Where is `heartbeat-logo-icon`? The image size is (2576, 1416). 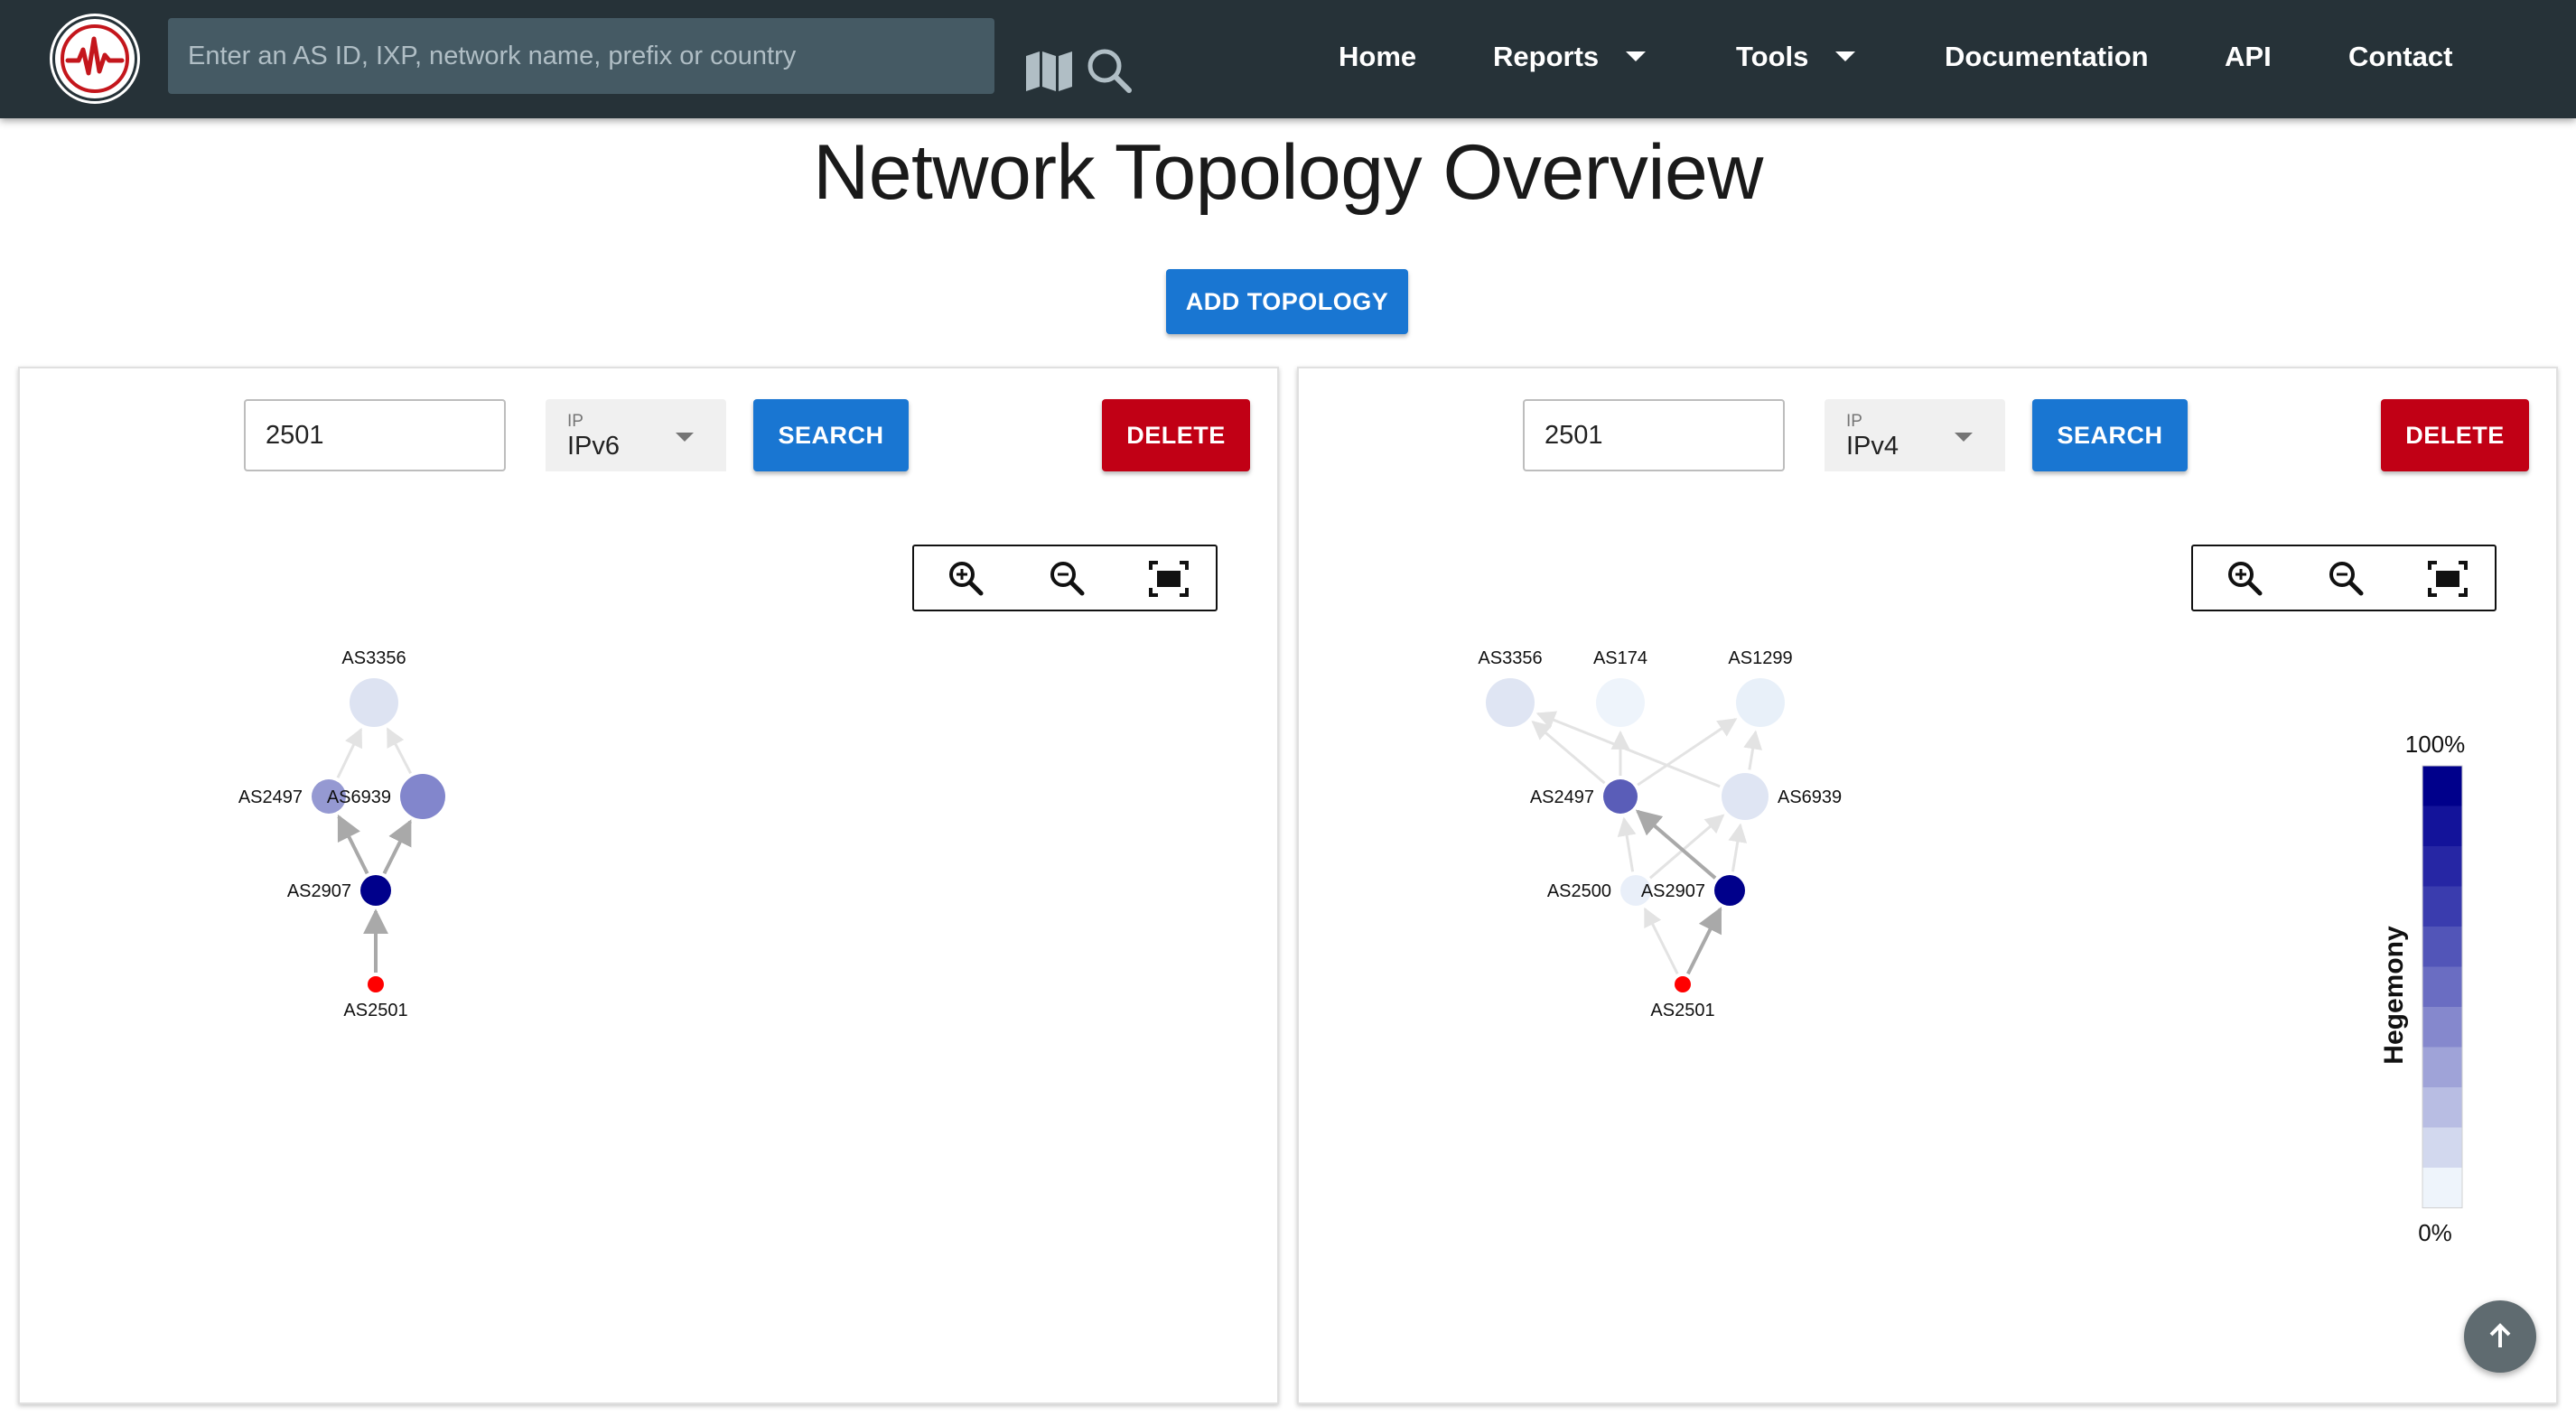 heartbeat-logo-icon is located at coordinates (94, 58).